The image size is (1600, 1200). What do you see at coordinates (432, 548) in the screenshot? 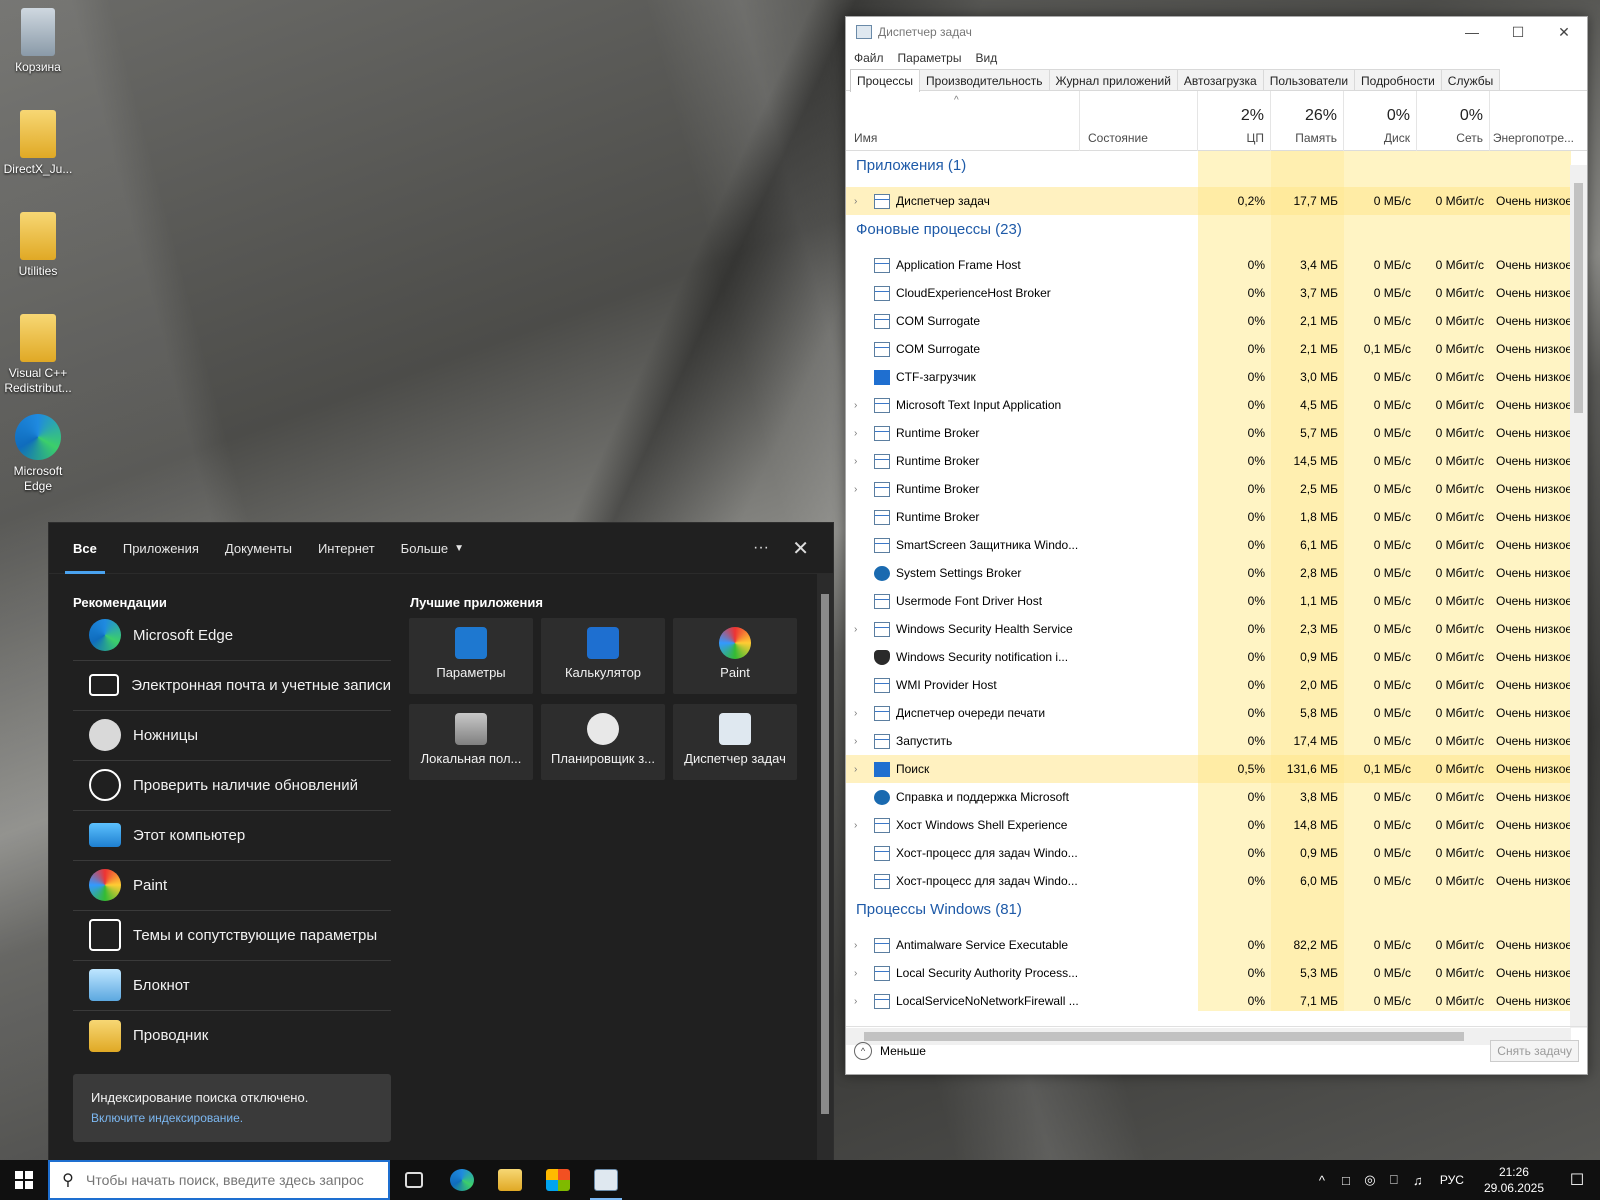
I see `search-tab-more: Больше ▼` at bounding box center [432, 548].